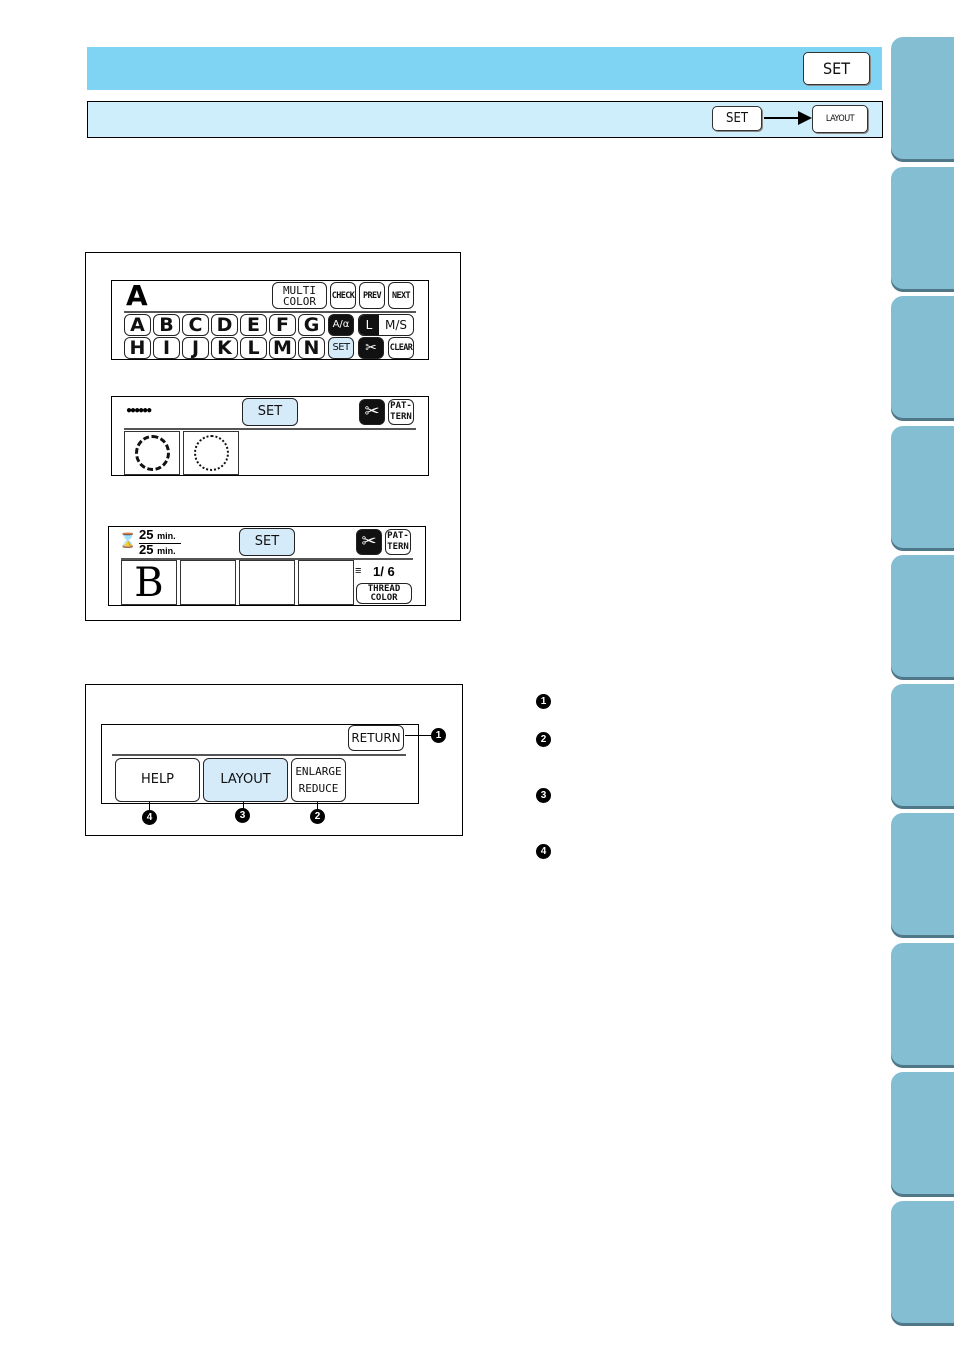 The image size is (954, 1362). I want to click on callout-2: 2, so click(317, 816).